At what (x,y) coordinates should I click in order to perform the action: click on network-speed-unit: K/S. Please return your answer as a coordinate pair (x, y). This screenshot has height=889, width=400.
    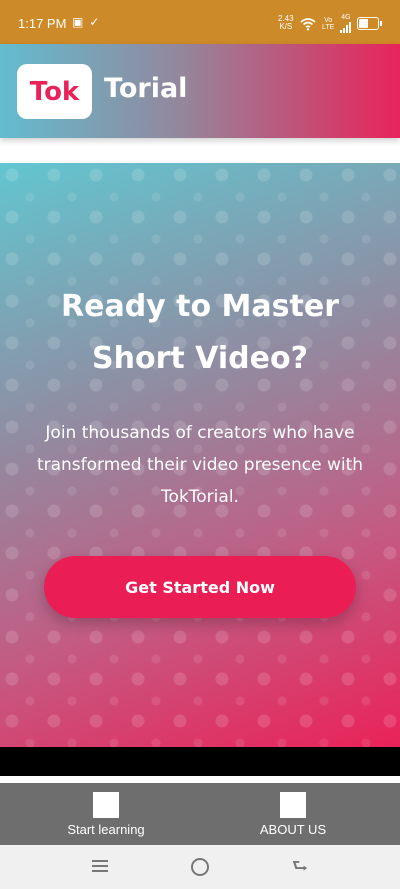
    Looking at the image, I should click on (286, 26).